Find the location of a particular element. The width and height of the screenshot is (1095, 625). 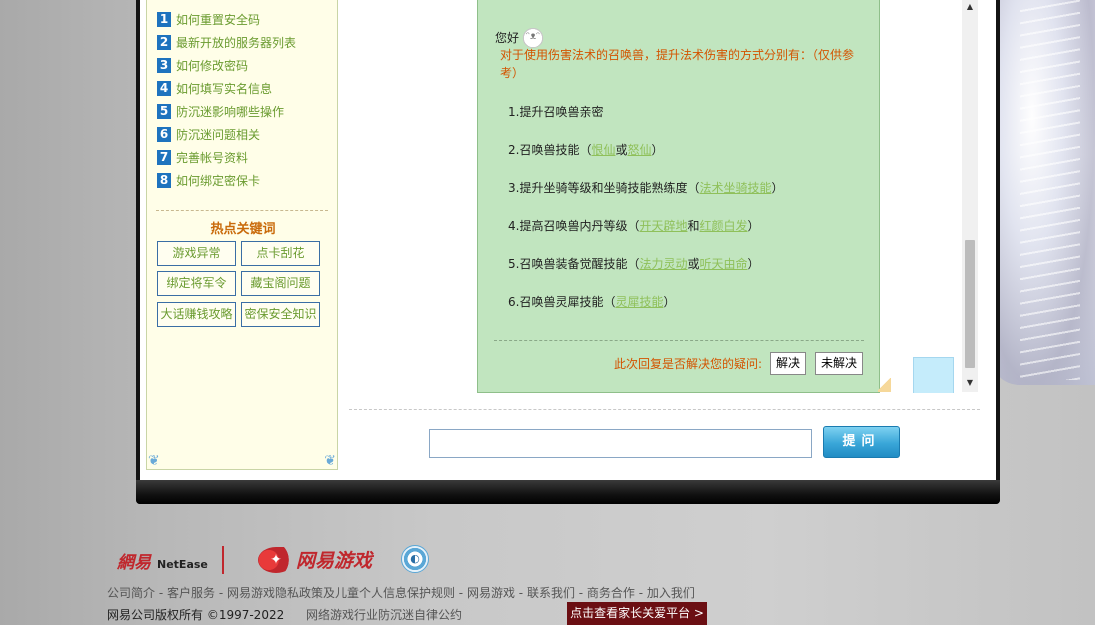

frame-bottom-band is located at coordinates (568, 492).